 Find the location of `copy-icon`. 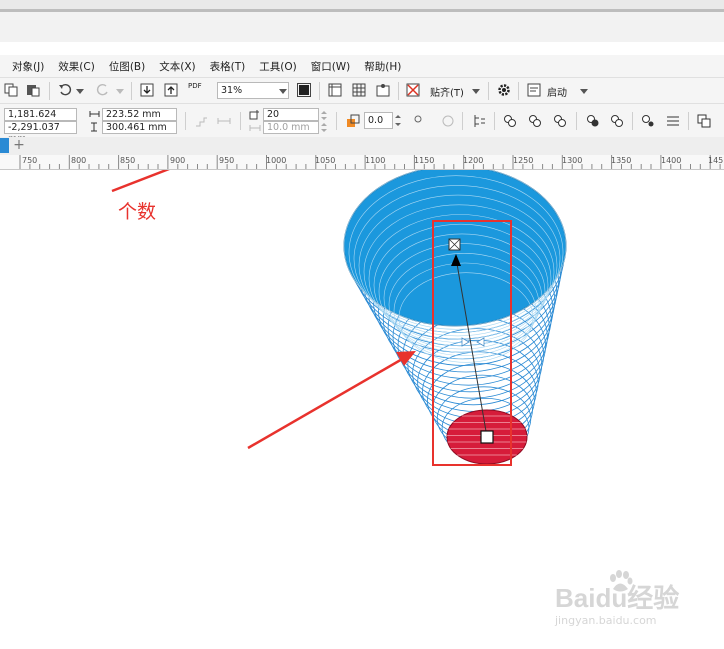

copy-icon is located at coordinates (11, 90).